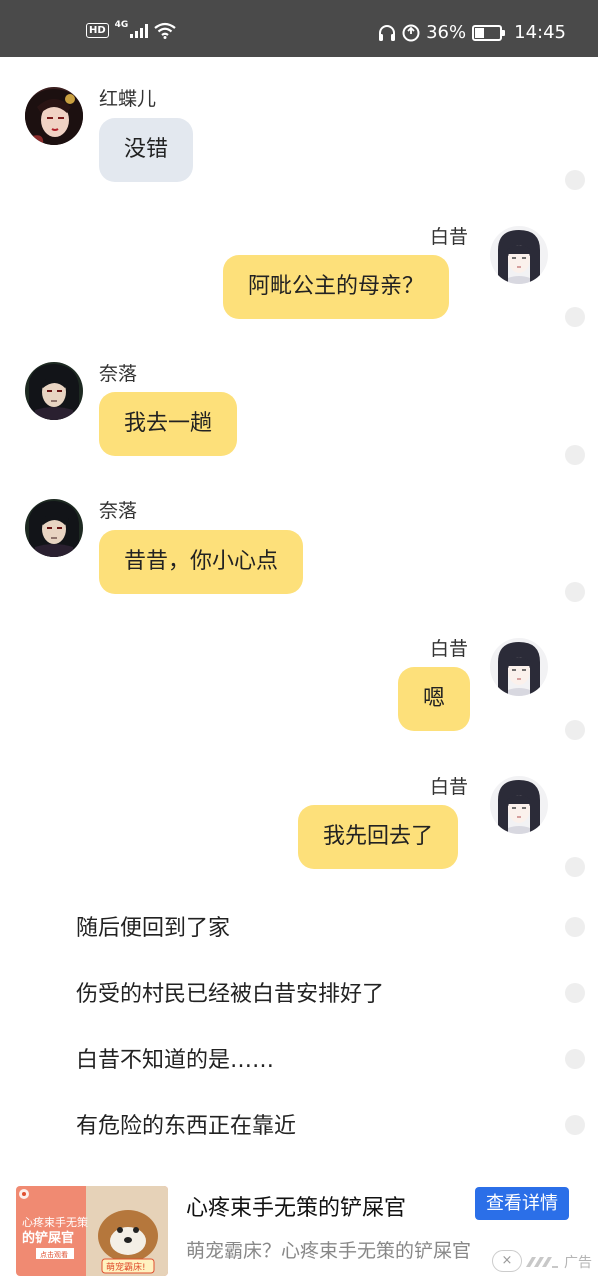  What do you see at coordinates (230, 994) in the screenshot?
I see `narration-line: 伤受的村民已经被白昔安排好了` at bounding box center [230, 994].